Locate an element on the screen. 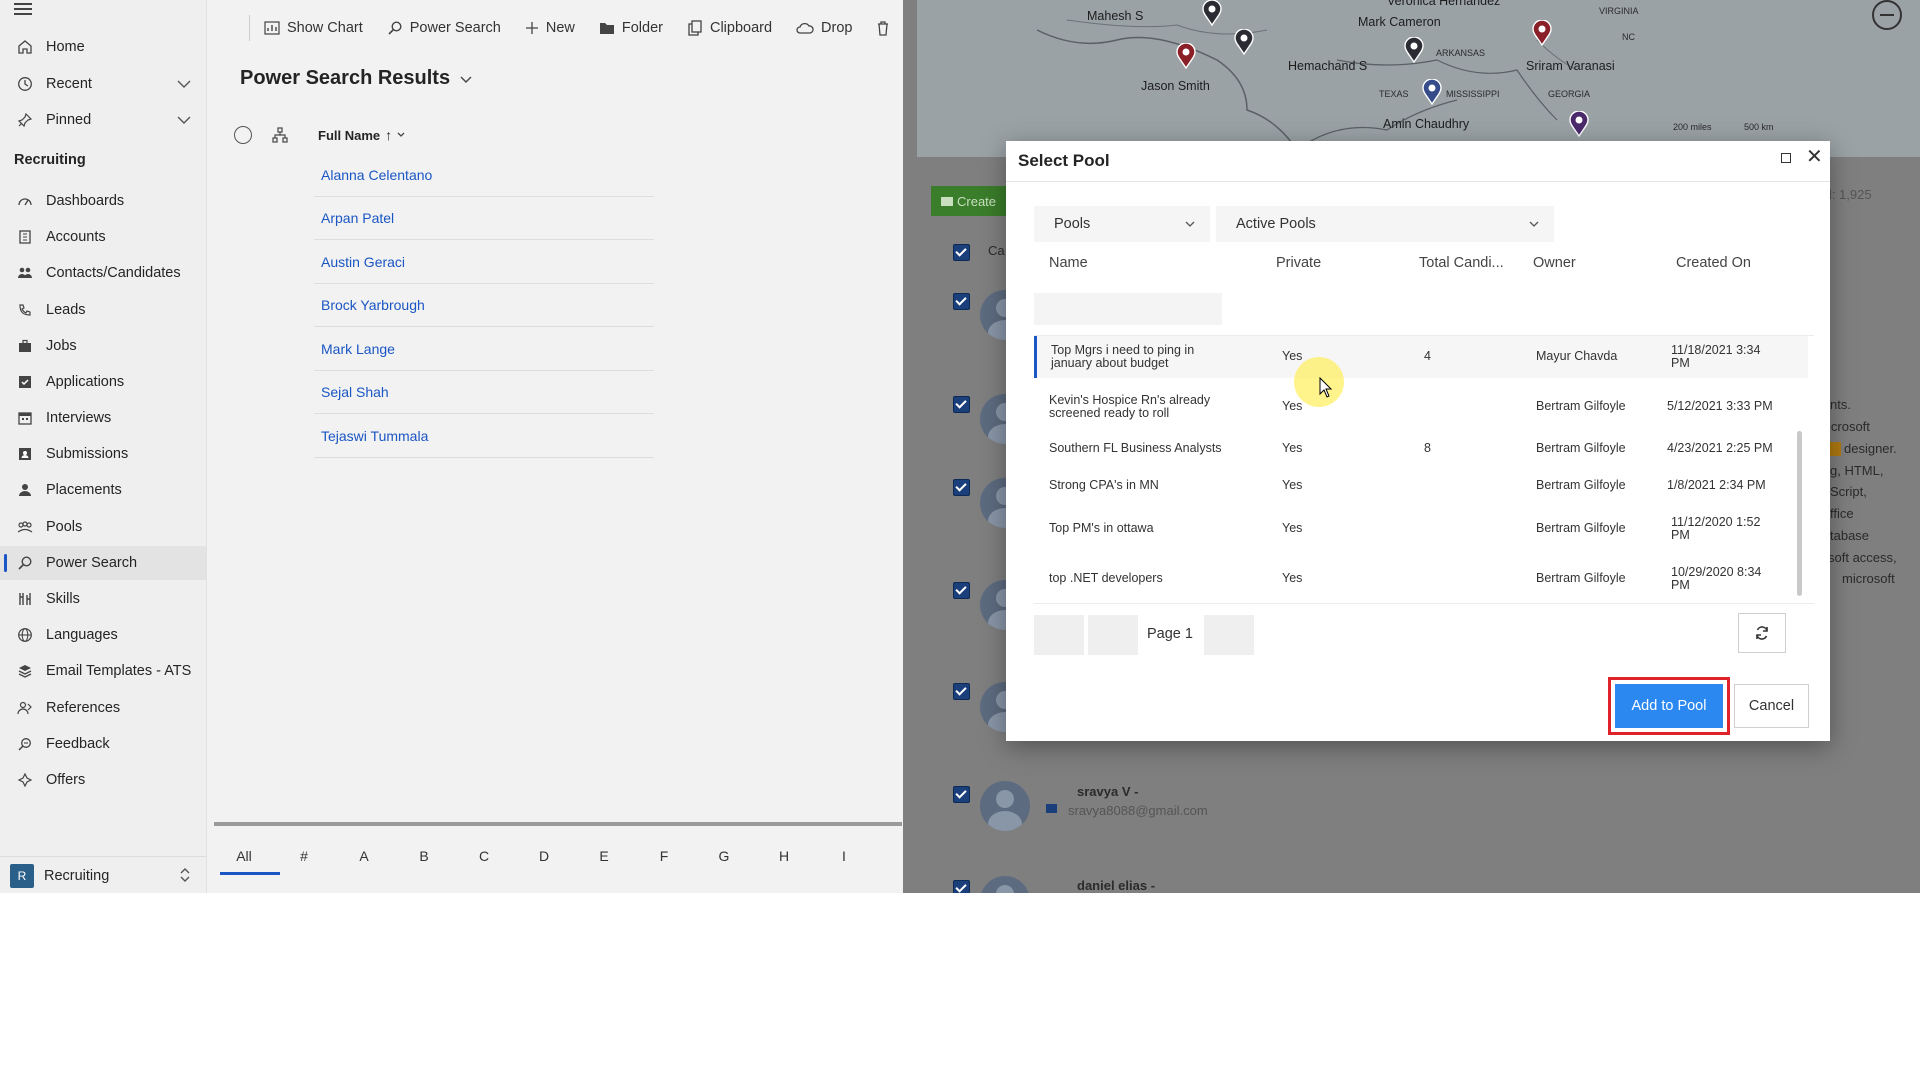 The width and height of the screenshot is (1920, 1080). column-header-created-on: Created On is located at coordinates (1713, 263).